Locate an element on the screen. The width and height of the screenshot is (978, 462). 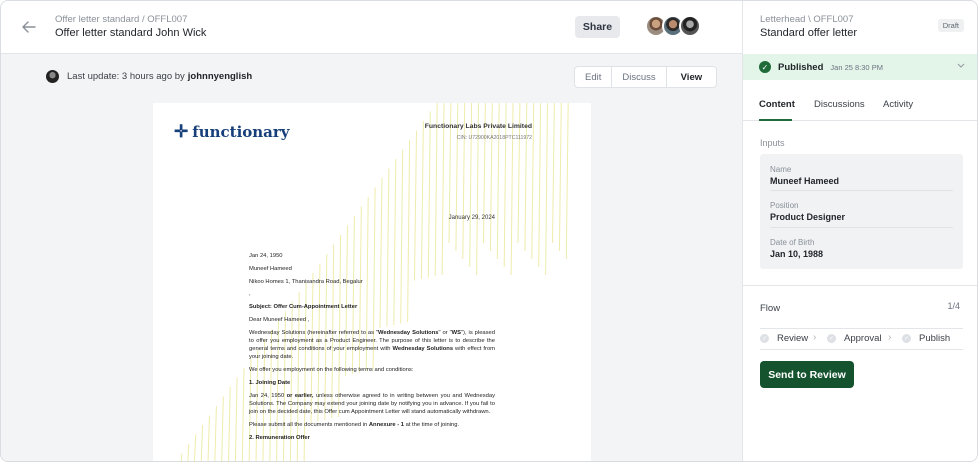
flow-step-review: ✓ Review is located at coordinates (784, 338).